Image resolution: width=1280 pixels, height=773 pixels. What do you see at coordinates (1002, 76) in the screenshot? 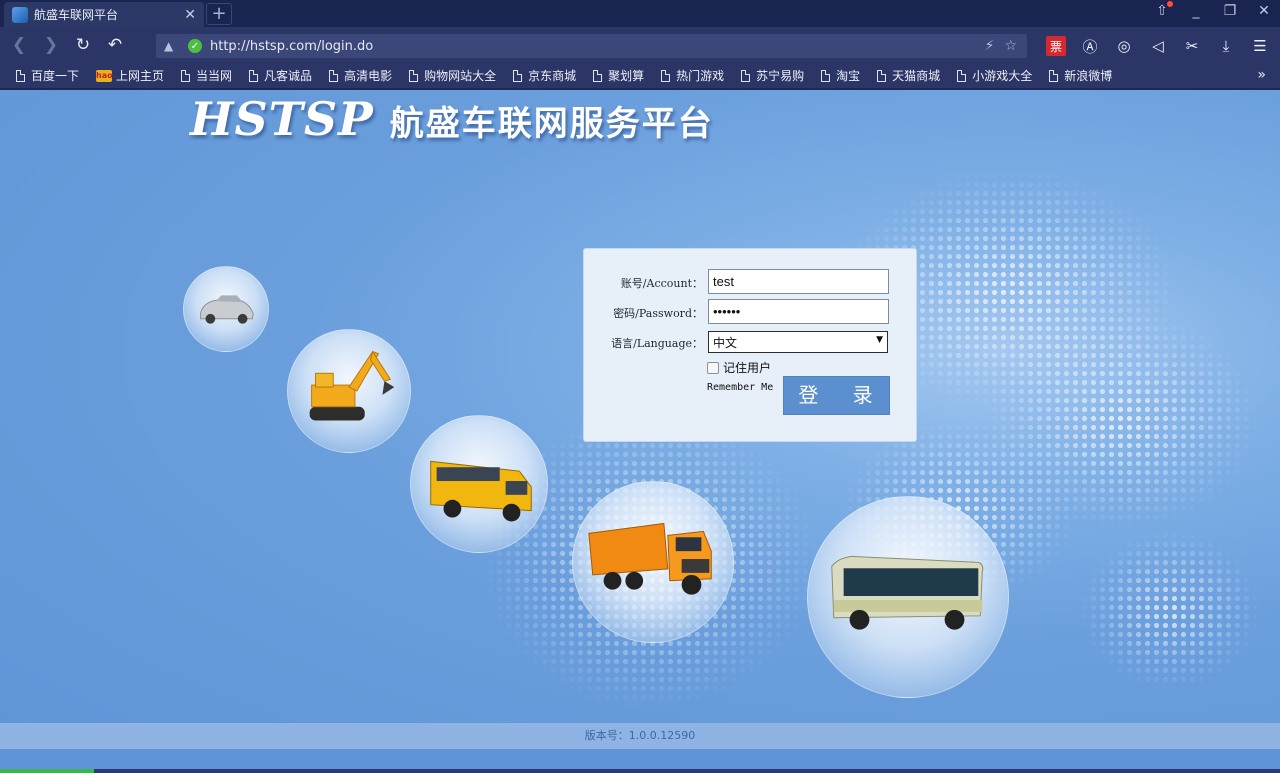
I see `bookmark-label: 小游戏大全` at bounding box center [1002, 76].